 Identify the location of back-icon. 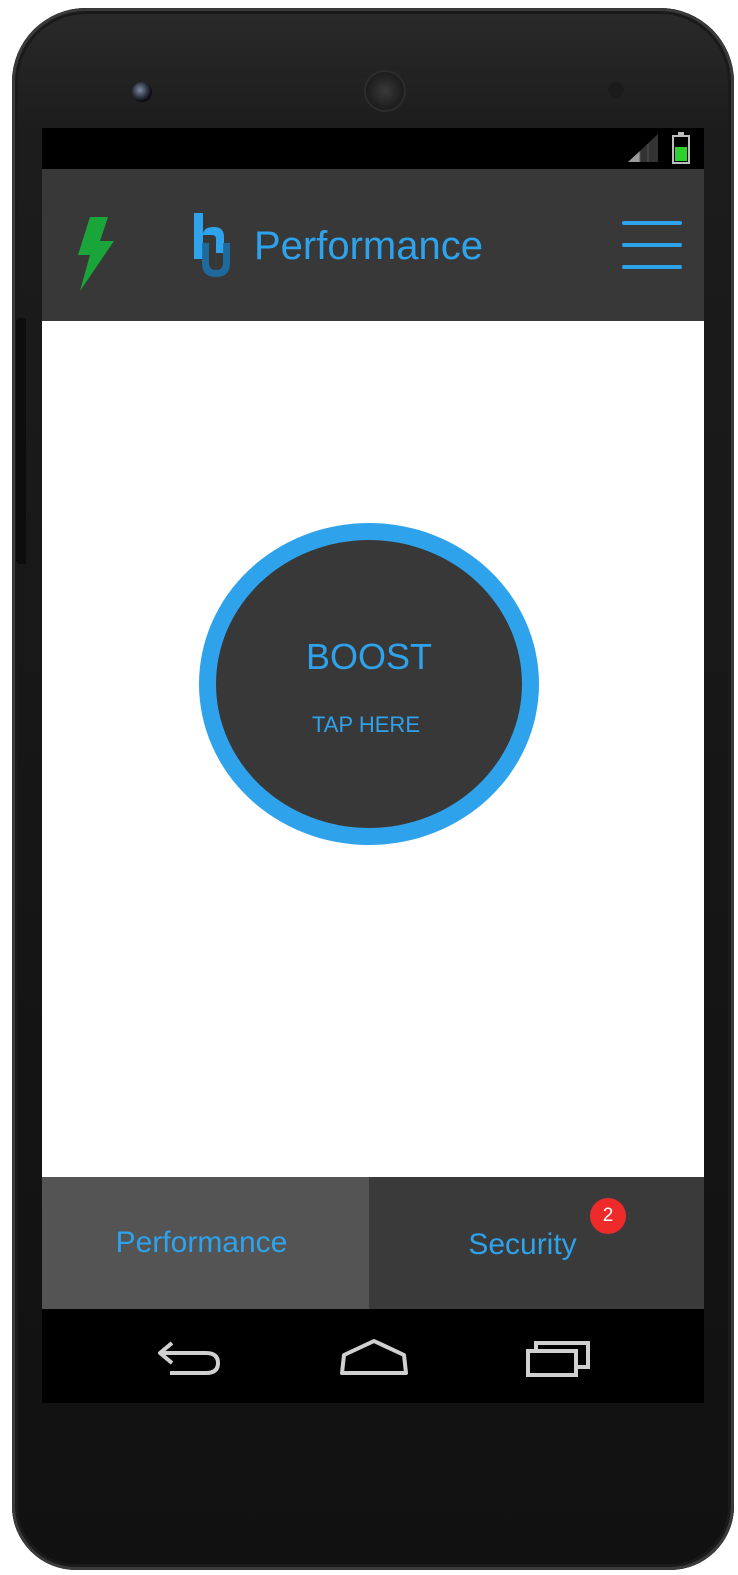
(190, 1357).